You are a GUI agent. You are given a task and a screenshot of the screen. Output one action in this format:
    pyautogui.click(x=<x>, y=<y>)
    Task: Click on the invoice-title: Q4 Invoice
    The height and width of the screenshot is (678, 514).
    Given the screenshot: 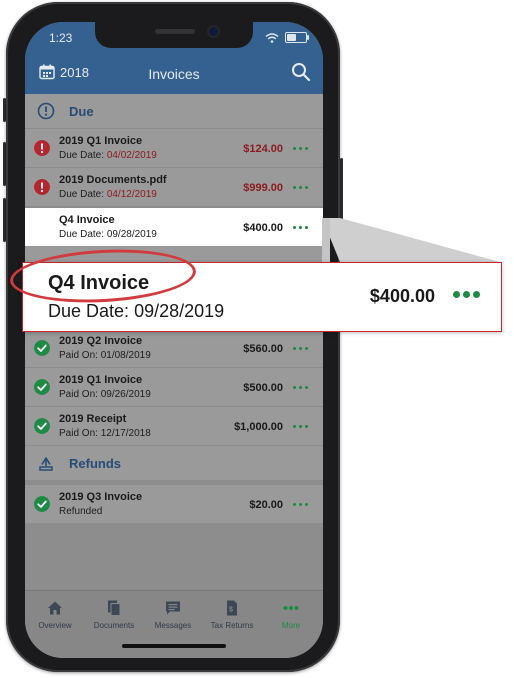 What is the action you would take?
    pyautogui.click(x=87, y=220)
    